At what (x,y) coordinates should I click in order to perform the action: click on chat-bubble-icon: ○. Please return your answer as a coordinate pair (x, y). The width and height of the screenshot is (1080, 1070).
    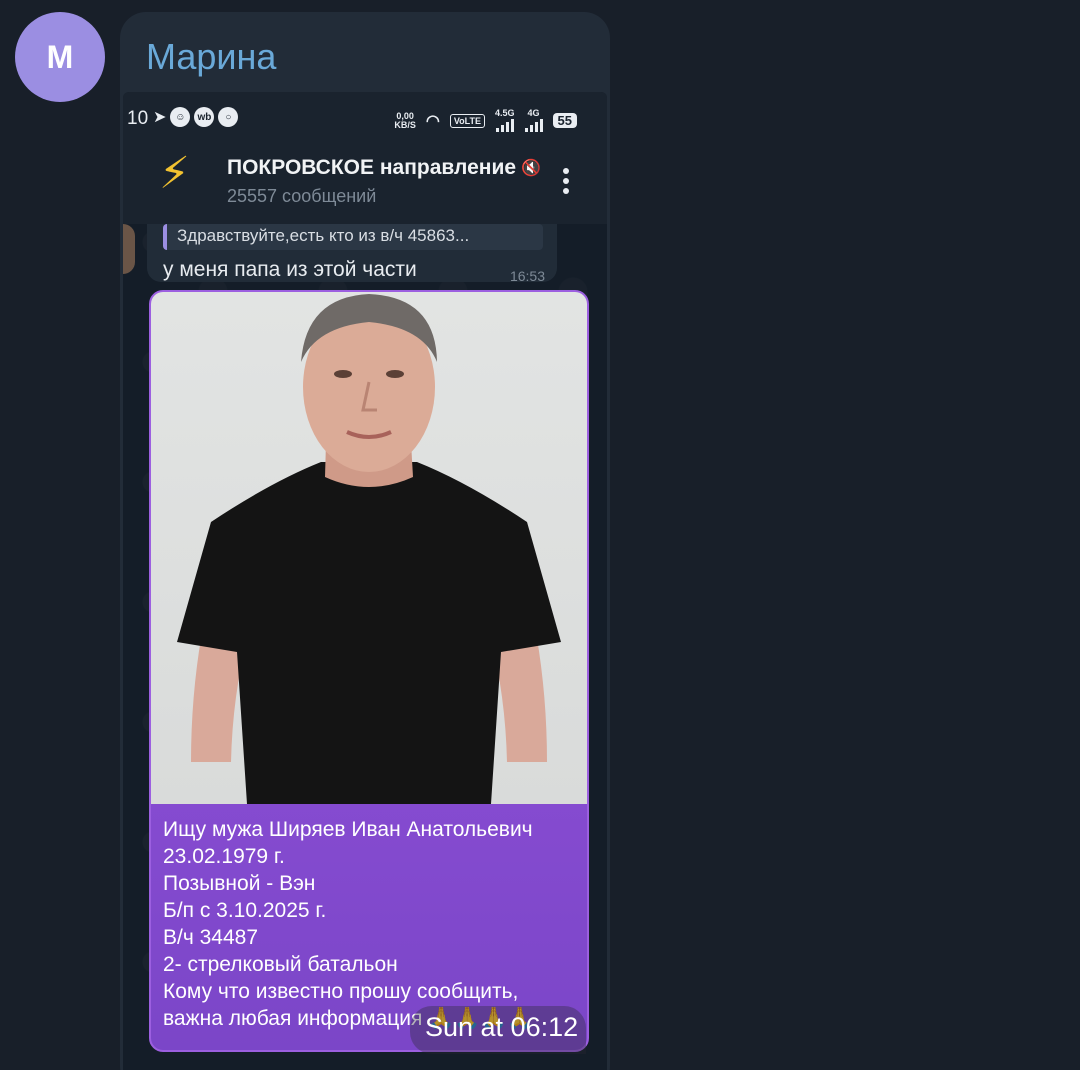
    Looking at the image, I should click on (228, 117).